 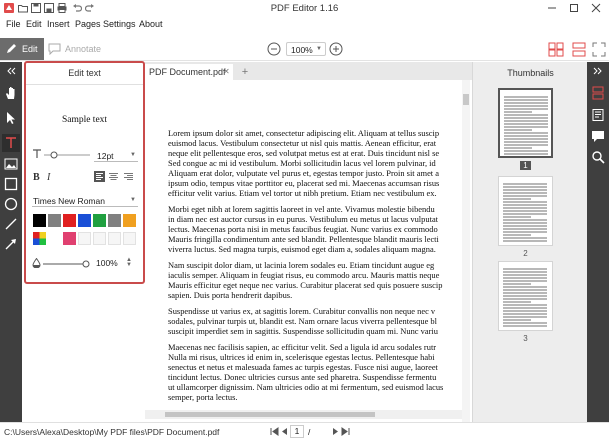 I want to click on tab-pdf-document: PDF Document.pdf ✕, so click(x=189, y=72).